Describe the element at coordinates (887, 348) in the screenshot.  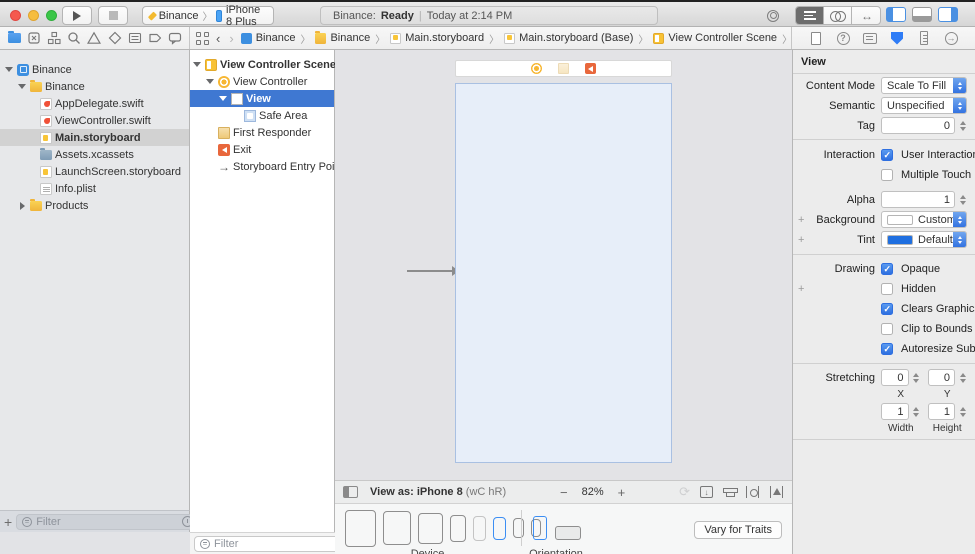
I see `autoresize-subviews-checkbox` at that location.